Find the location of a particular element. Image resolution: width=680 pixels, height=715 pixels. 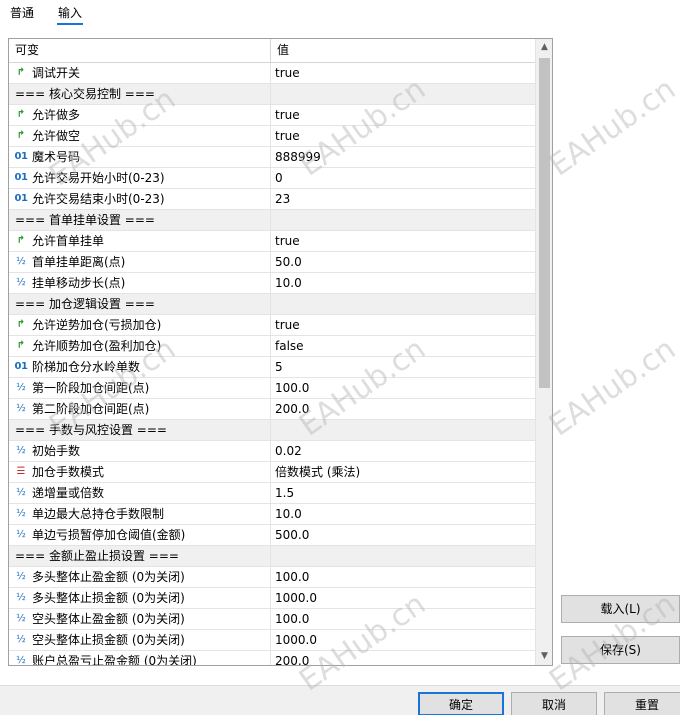

parameter-row: ↱ 允许做多 true is located at coordinates (272, 115).